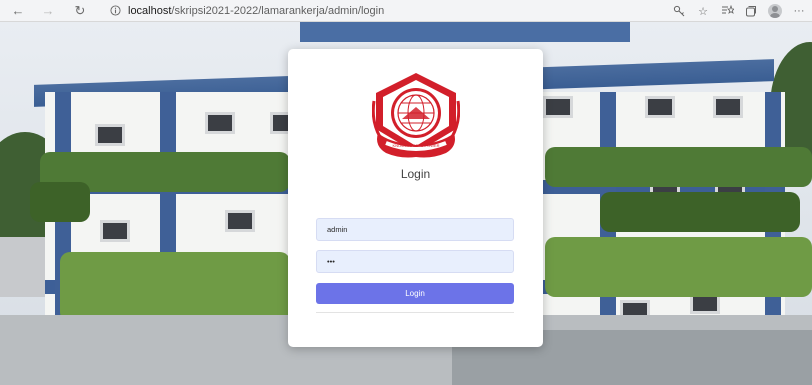  What do you see at coordinates (415, 312) in the screenshot?
I see `divider` at bounding box center [415, 312].